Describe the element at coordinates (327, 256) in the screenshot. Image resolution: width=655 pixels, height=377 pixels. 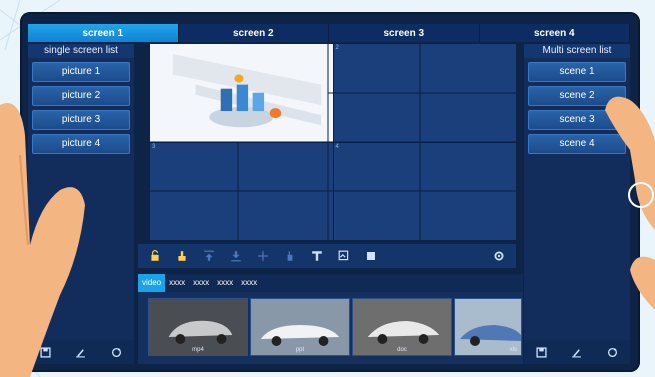
I see `window-toolbar` at that location.